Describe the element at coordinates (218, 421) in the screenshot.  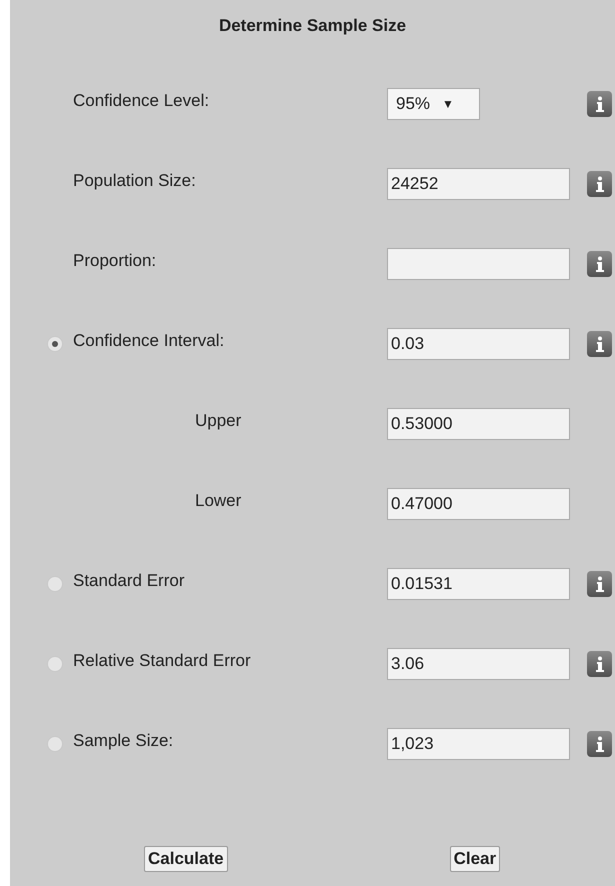
I see `field-label: Upper` at that location.